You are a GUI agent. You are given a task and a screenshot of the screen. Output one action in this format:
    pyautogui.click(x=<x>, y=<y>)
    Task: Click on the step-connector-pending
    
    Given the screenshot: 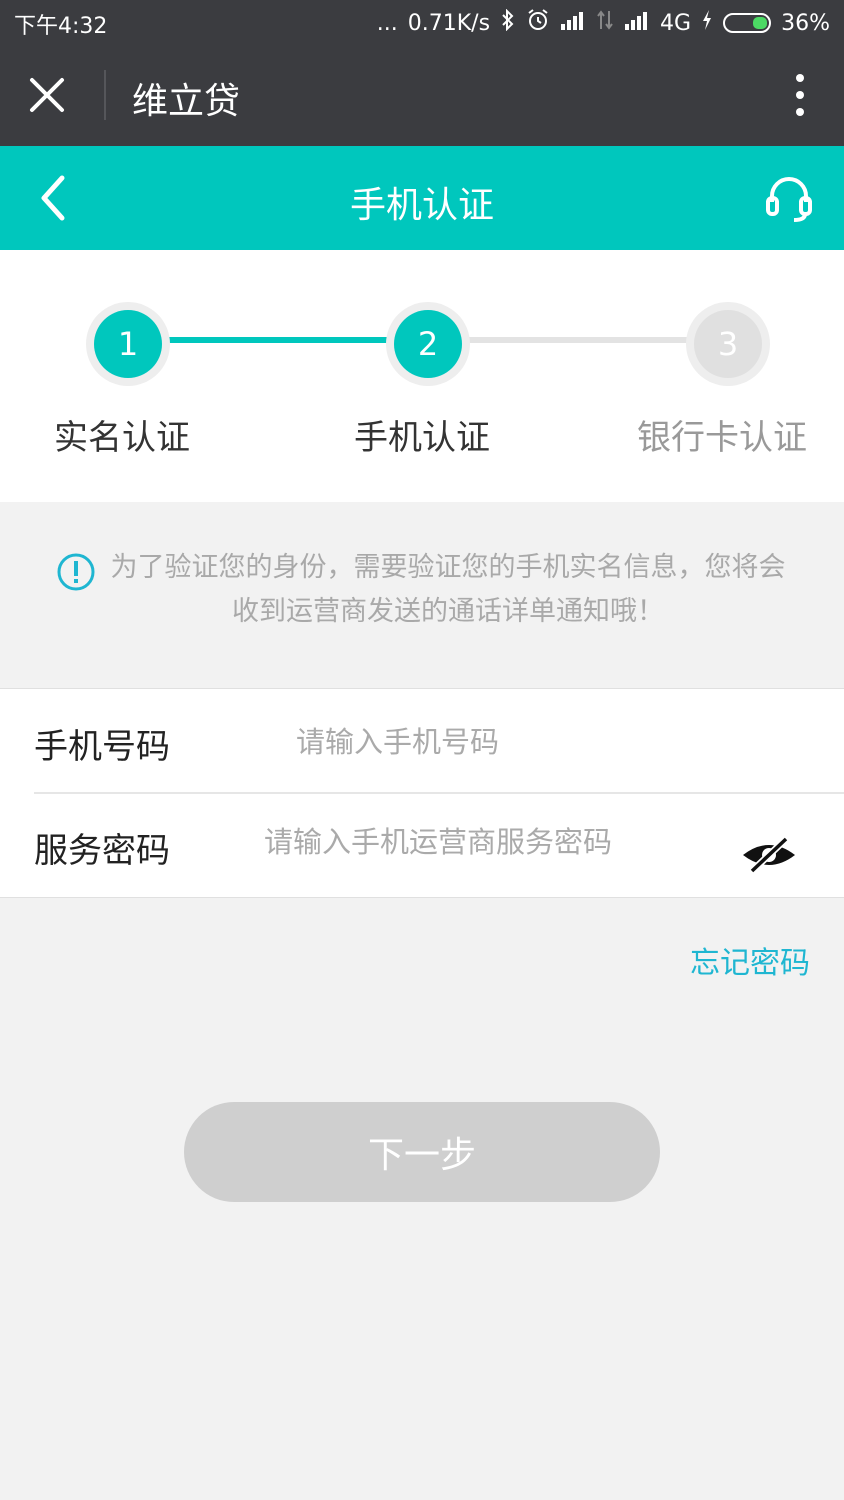 What is the action you would take?
    pyautogui.click(x=580, y=340)
    